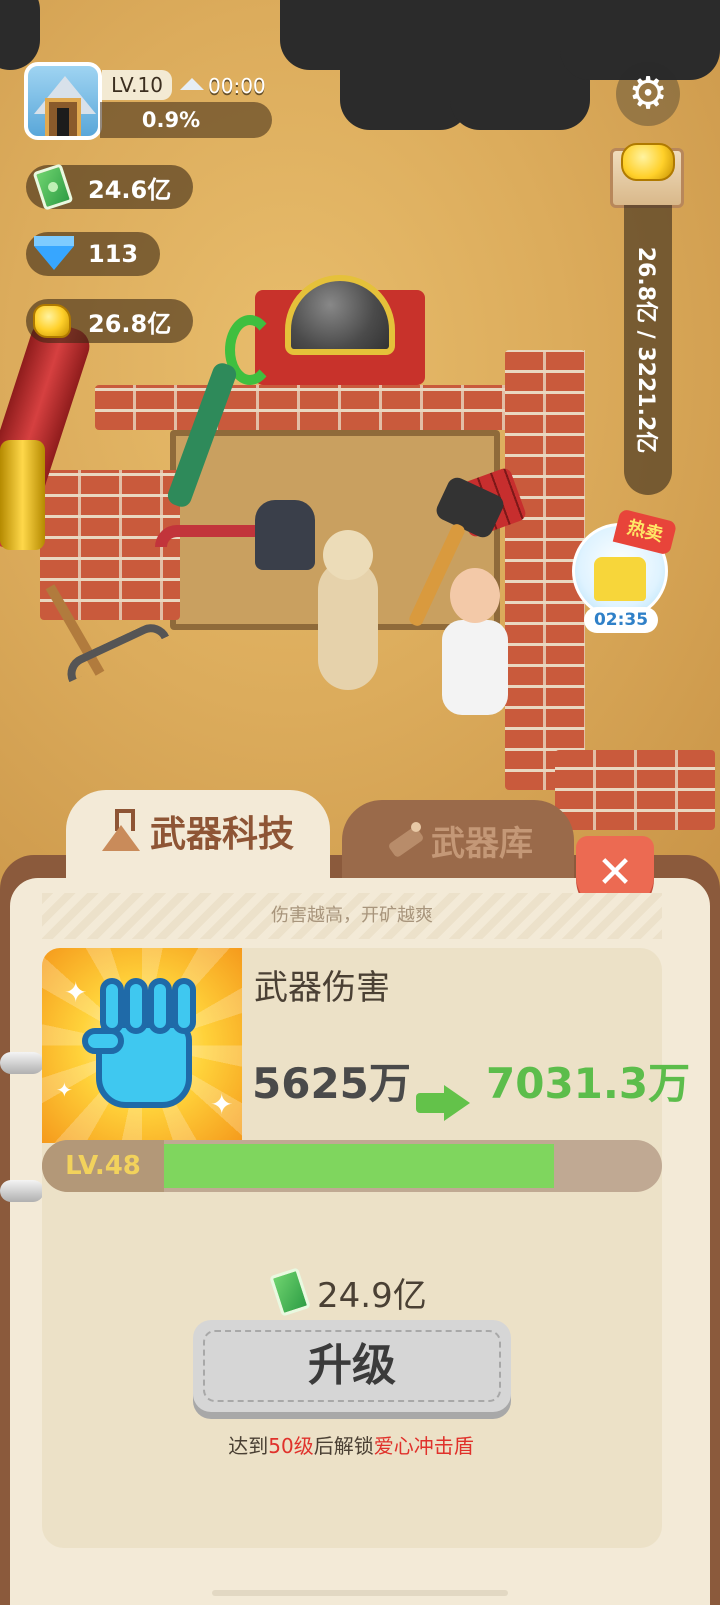 The image size is (720, 1605). I want to click on rock, so click(20, 35).